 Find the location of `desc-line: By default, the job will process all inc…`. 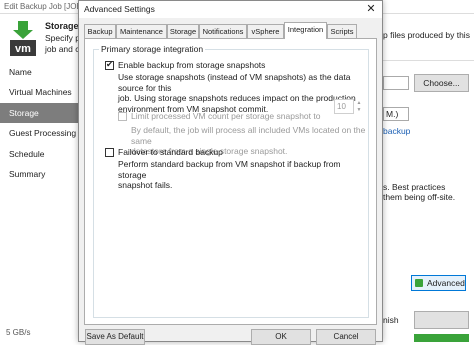

desc-line: By default, the job will process all inc… is located at coordinates (248, 135).